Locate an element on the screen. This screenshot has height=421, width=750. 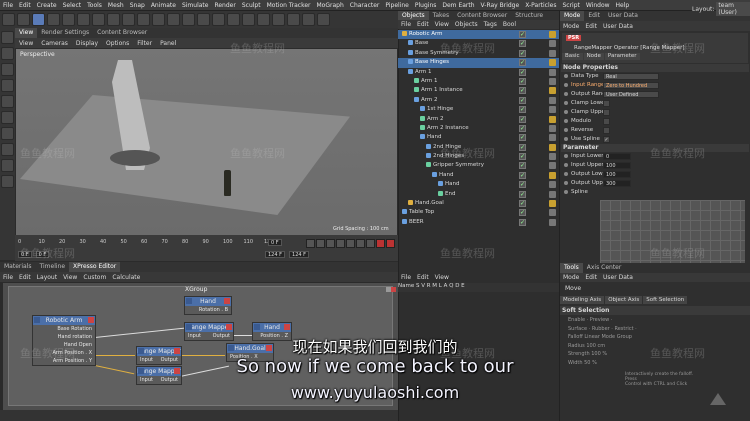
viewport-tab-2: Content Browser is located at coordinates (122, 33).